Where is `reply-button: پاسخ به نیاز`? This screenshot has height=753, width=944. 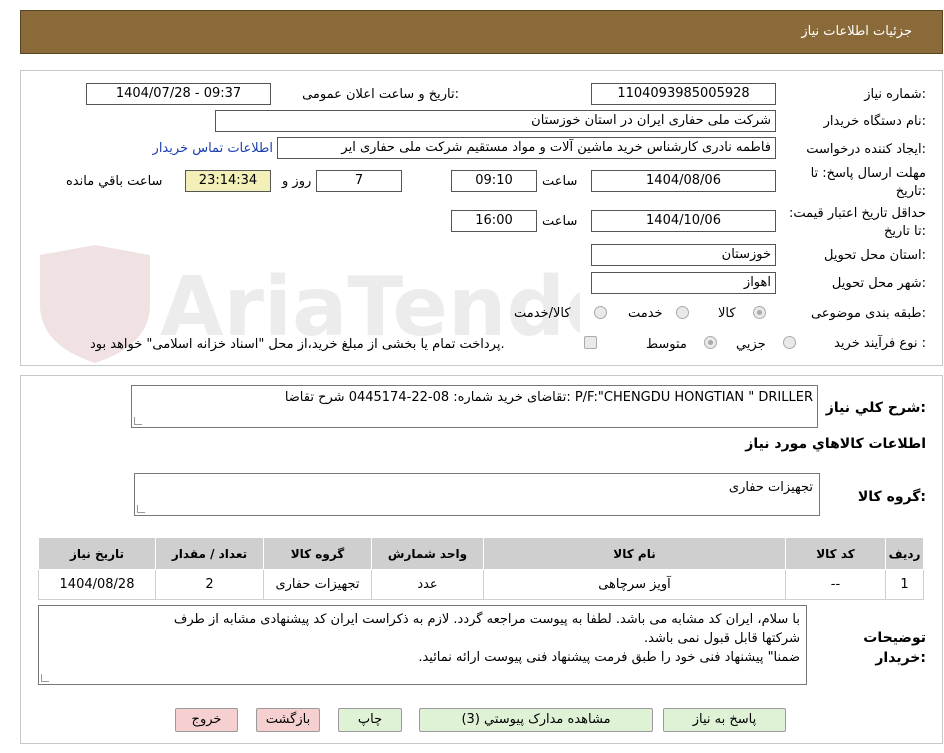 reply-button: پاسخ به نیاز is located at coordinates (724, 720).